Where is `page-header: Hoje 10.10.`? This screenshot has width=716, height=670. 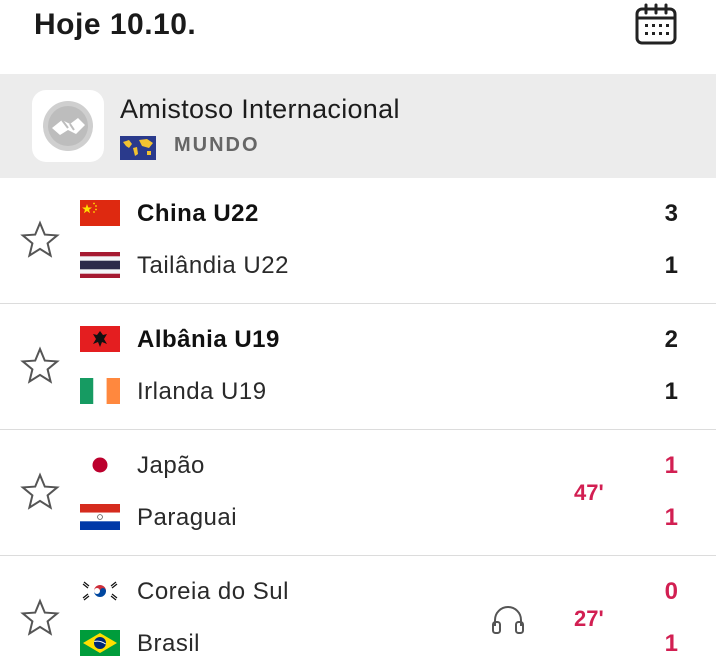
page-header: Hoje 10.10. is located at coordinates (358, 36).